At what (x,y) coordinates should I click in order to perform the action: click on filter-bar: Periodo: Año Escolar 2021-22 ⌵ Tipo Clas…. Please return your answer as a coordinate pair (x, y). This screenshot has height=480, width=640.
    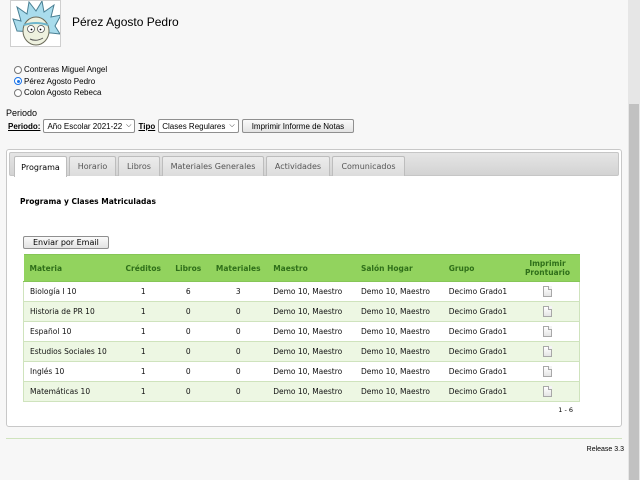
    Looking at the image, I should click on (181, 126).